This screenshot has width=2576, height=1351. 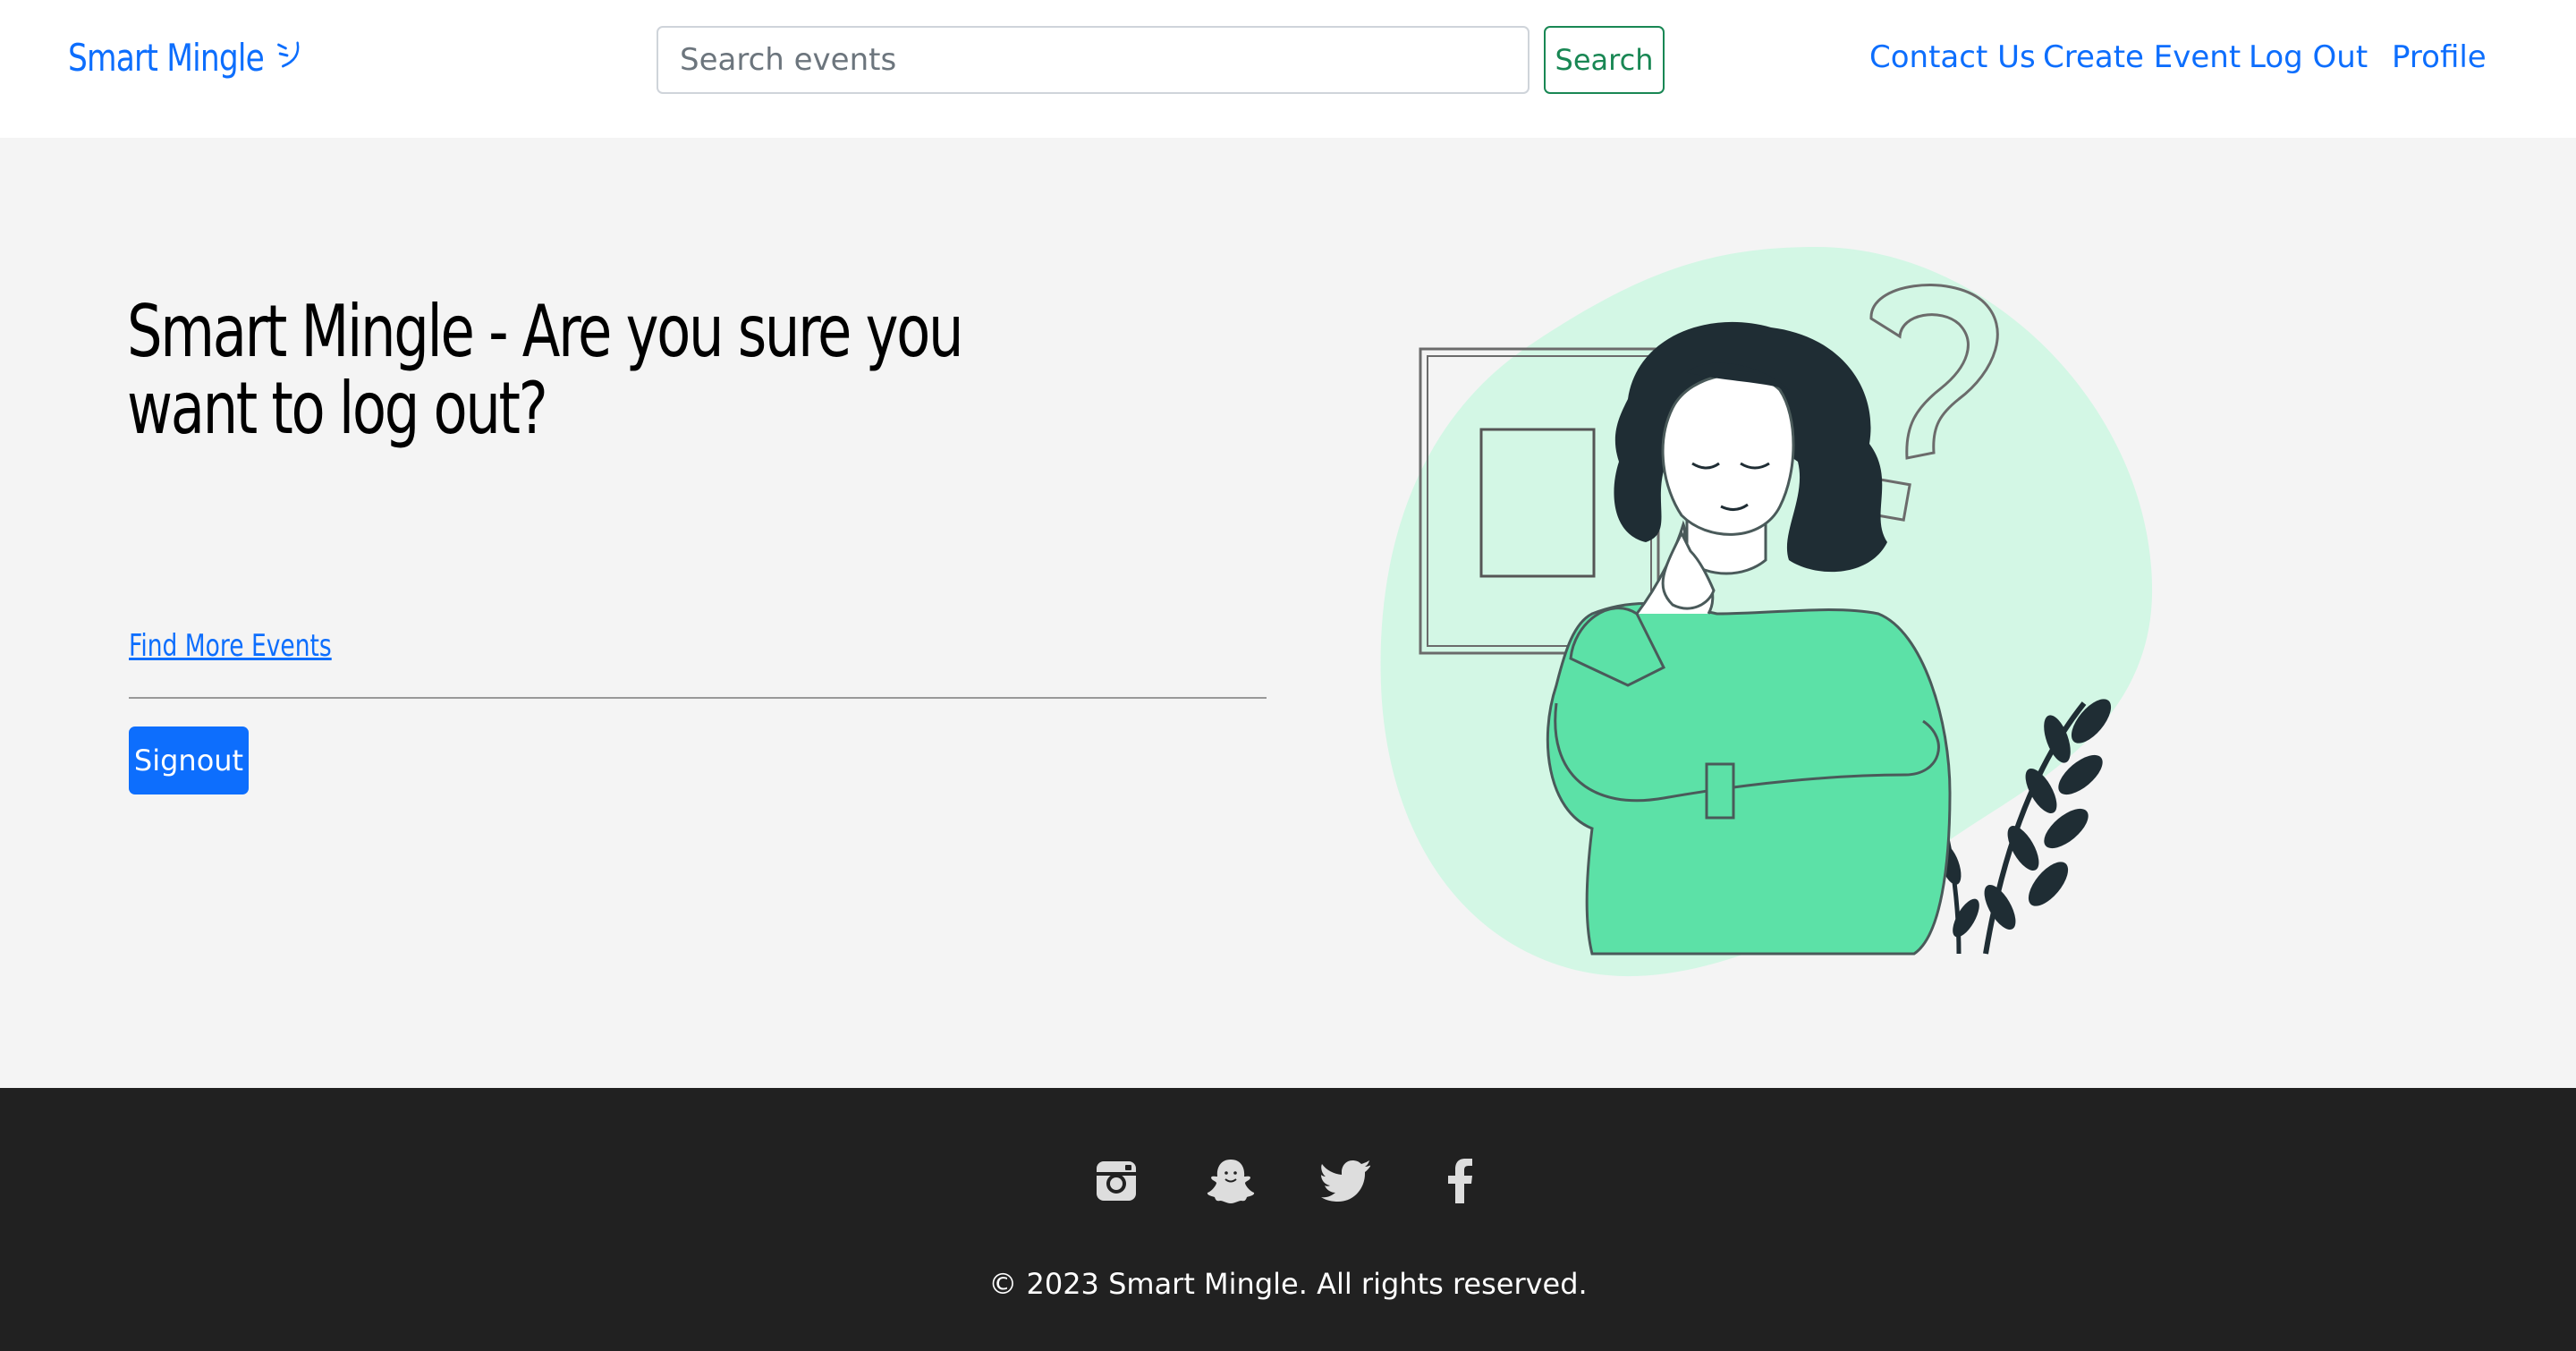 I want to click on nav-log-out: Log Out, so click(x=2308, y=57).